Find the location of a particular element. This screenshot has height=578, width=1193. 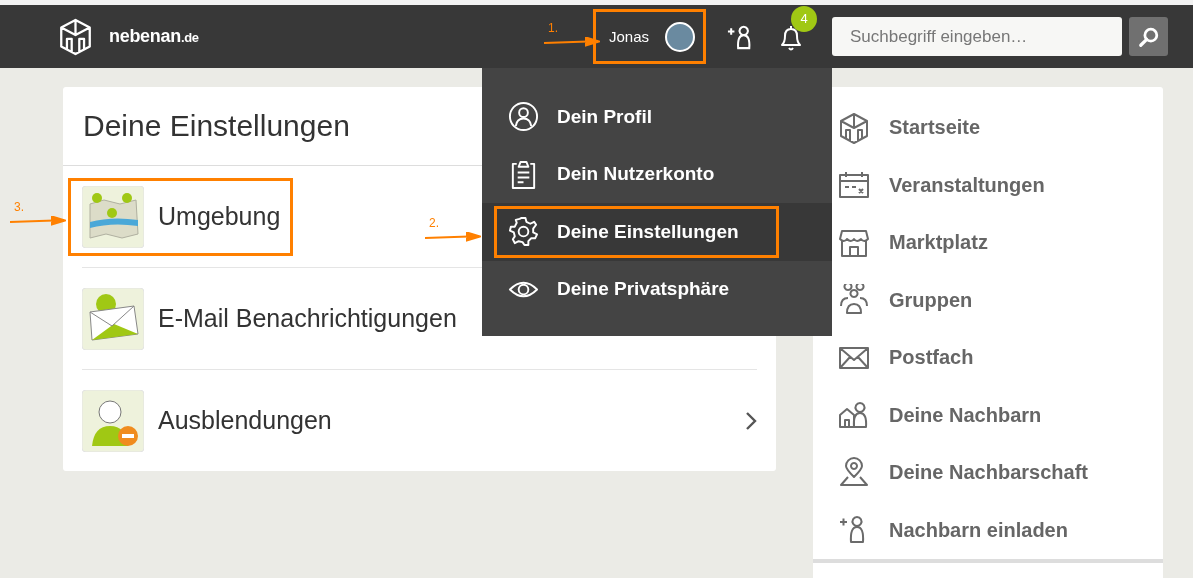

step-number: 1. is located at coordinates (553, 28).